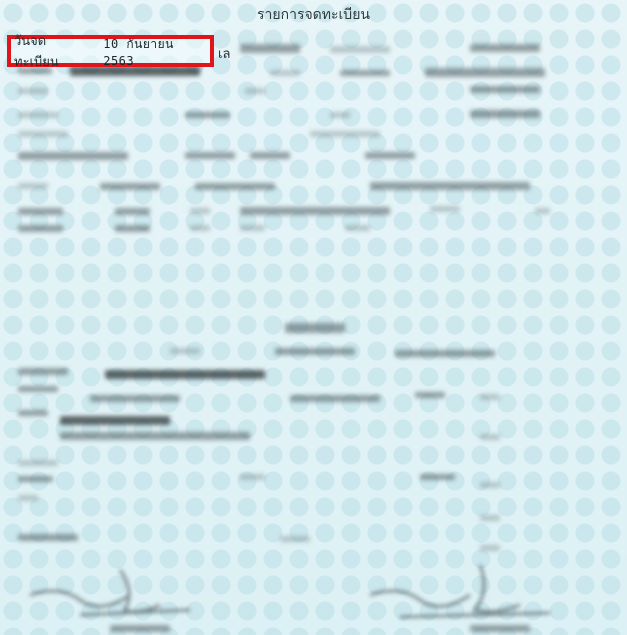  What do you see at coordinates (138, 52) in the screenshot?
I see `registration-date-value: 10 กันยายน 2563` at bounding box center [138, 52].